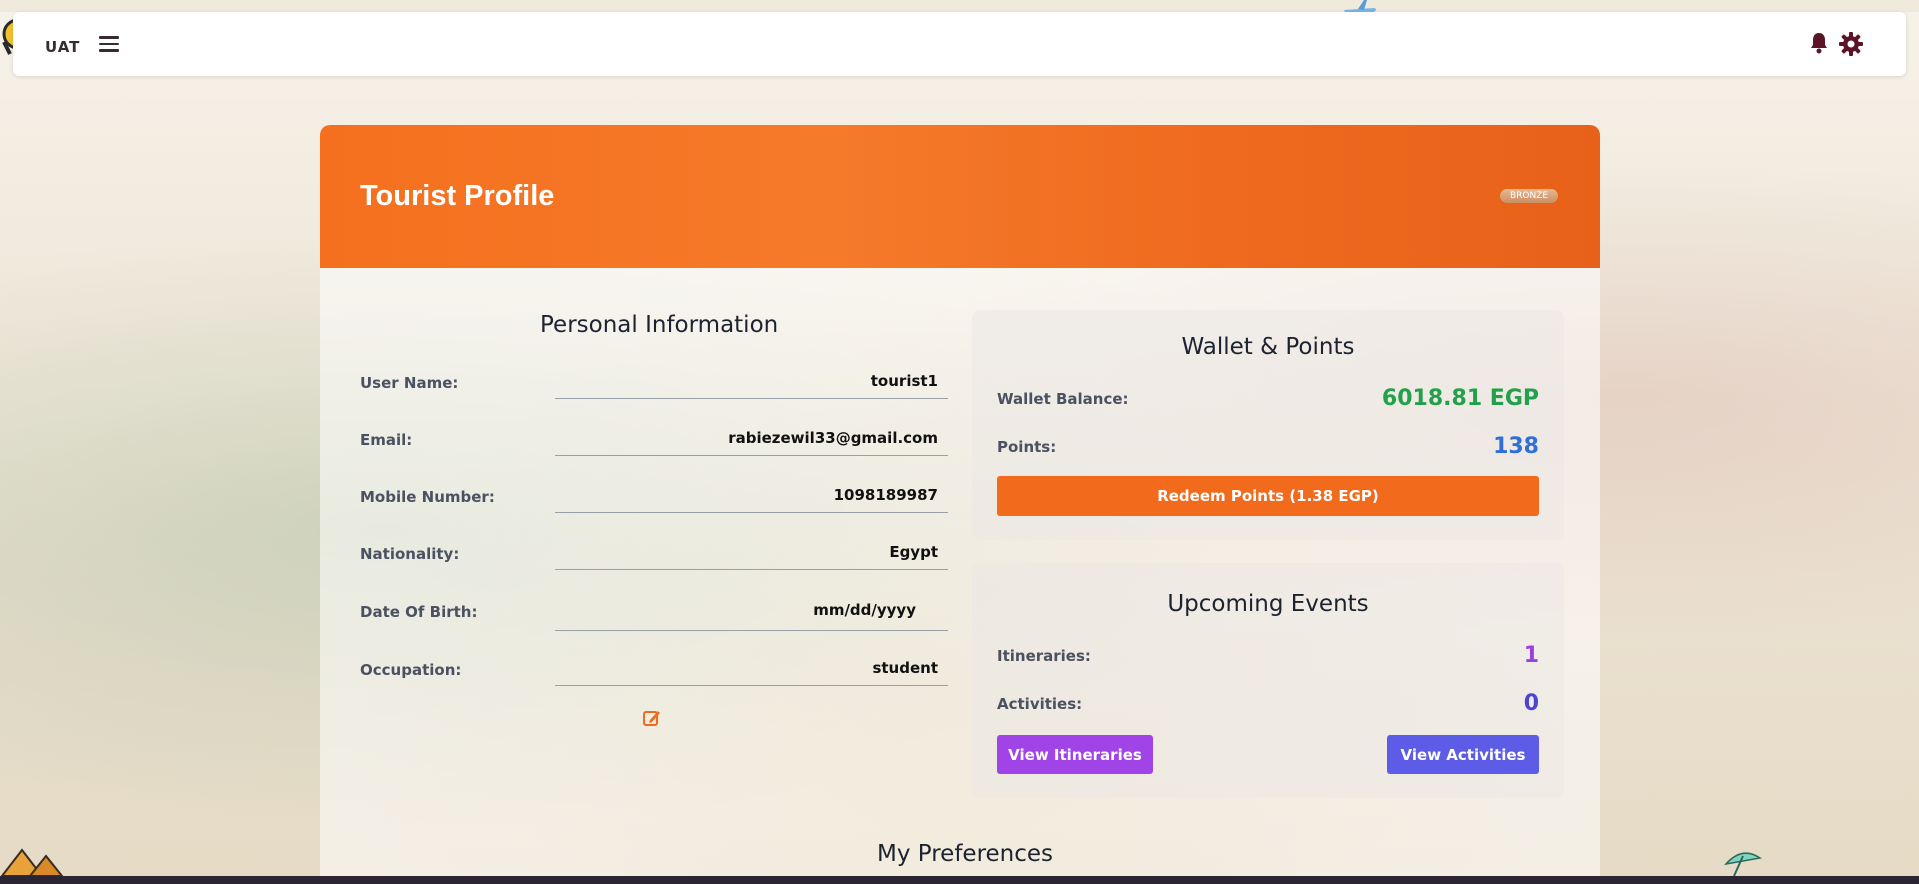  What do you see at coordinates (959, 880) in the screenshot?
I see `bottom-strip` at bounding box center [959, 880].